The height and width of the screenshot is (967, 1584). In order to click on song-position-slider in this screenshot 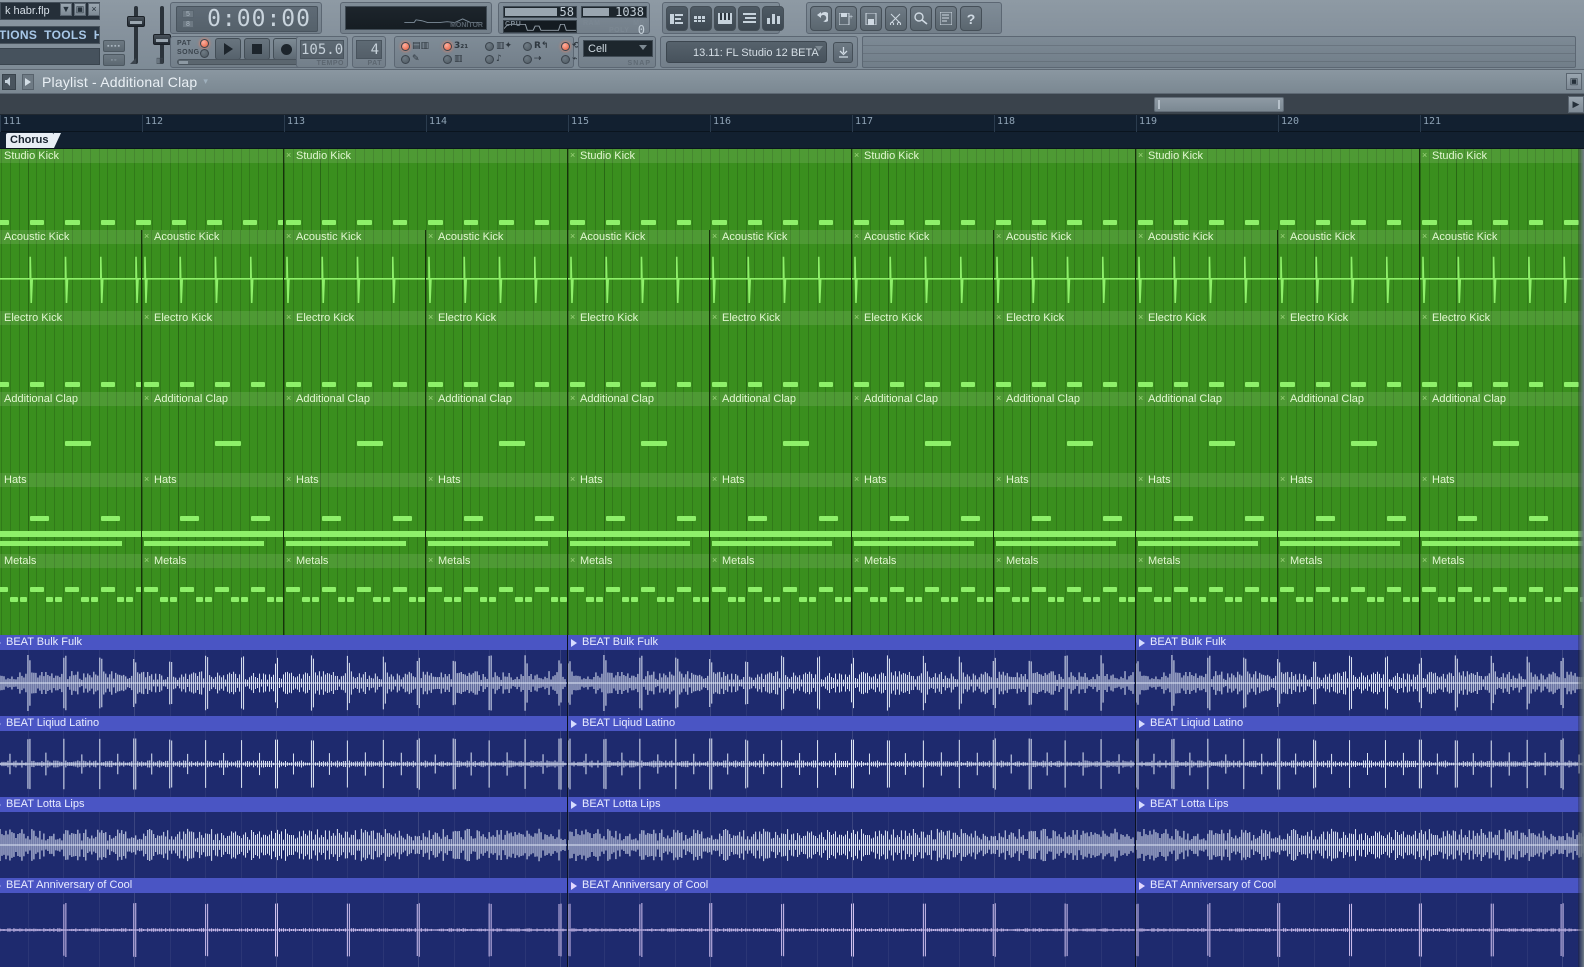, I will do `click(246, 62)`.